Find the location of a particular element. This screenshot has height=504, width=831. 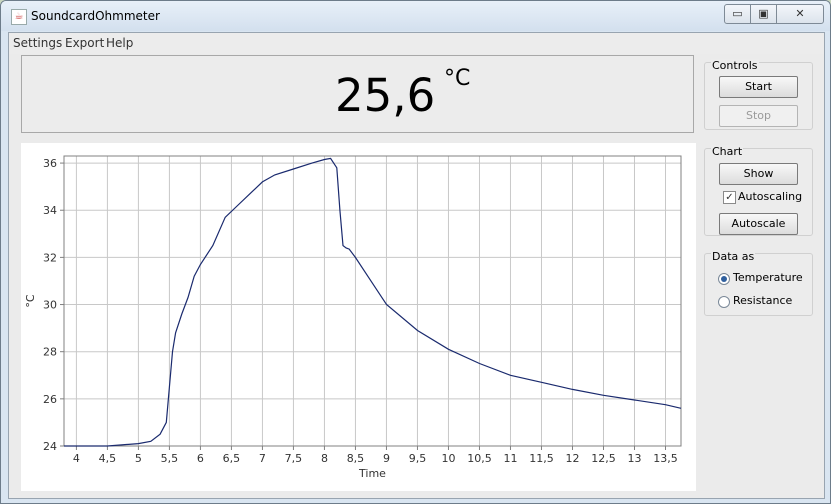

x-tick-label: 6 is located at coordinates (200, 458).